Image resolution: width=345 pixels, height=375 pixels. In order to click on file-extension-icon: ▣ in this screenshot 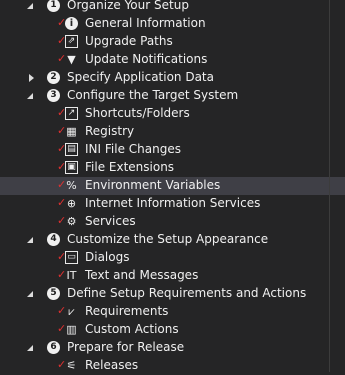, I will do `click(71, 167)`.